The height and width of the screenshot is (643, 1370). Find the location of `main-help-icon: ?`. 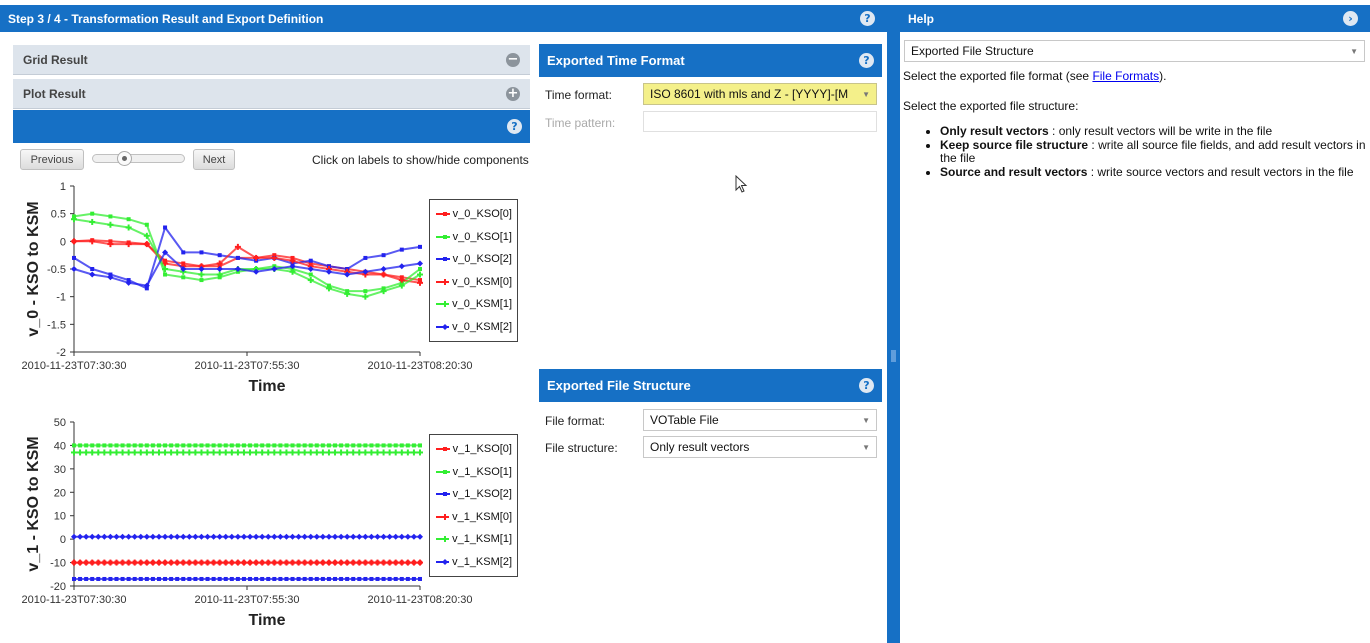

main-help-icon: ? is located at coordinates (867, 18).